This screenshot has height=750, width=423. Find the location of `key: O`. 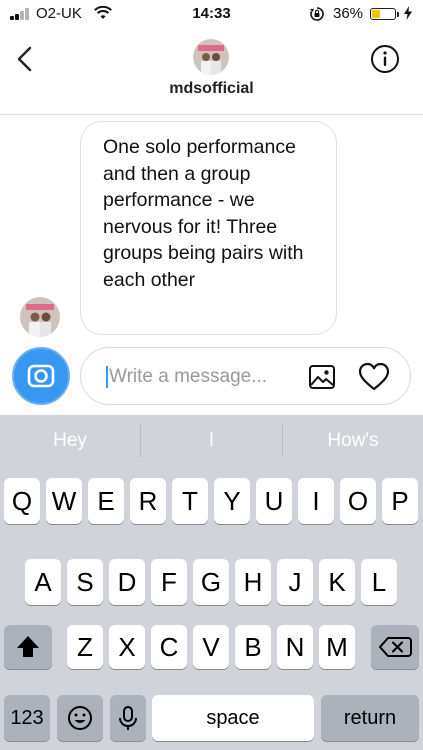

key: O is located at coordinates (358, 501).